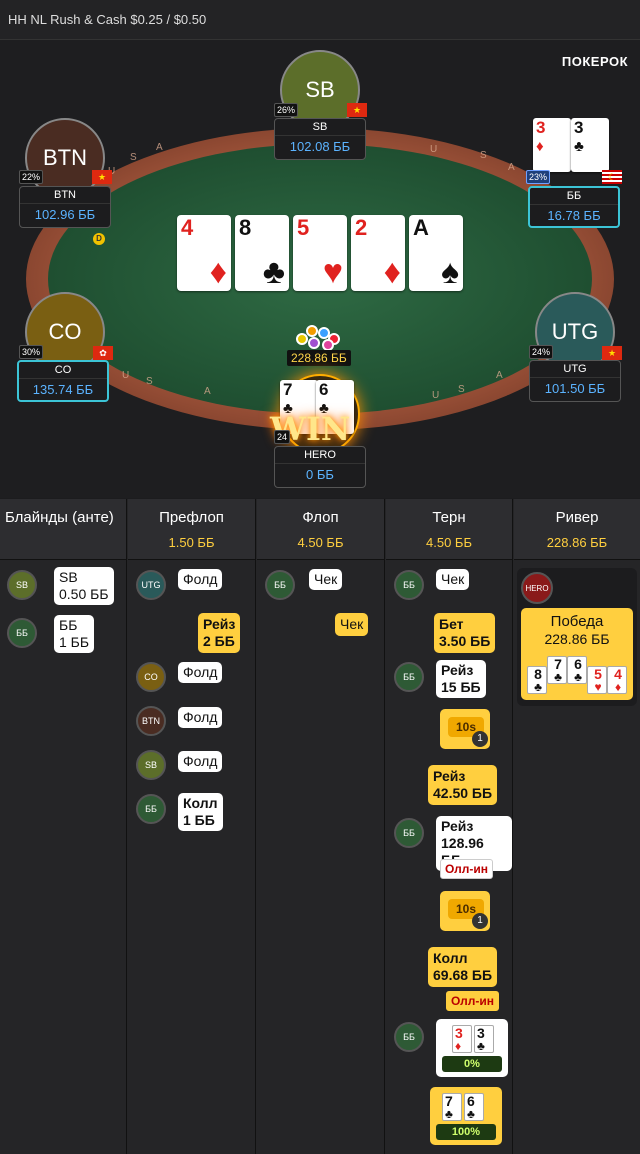 This screenshot has width=640, height=1154. I want to click on hero-action-bubble: Бет 3.50 ББ, so click(465, 633).